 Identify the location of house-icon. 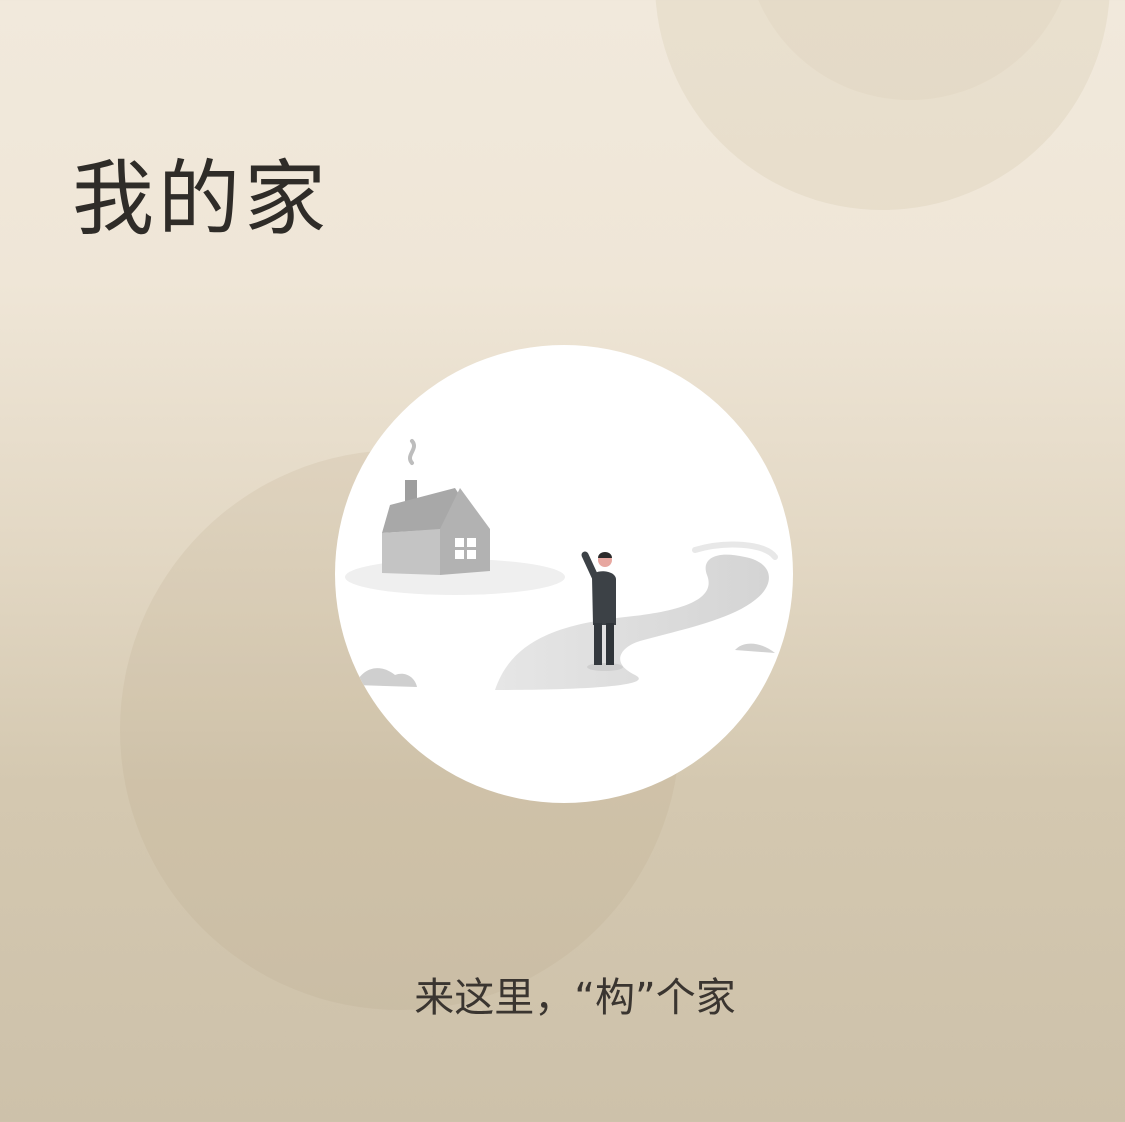
(436, 507).